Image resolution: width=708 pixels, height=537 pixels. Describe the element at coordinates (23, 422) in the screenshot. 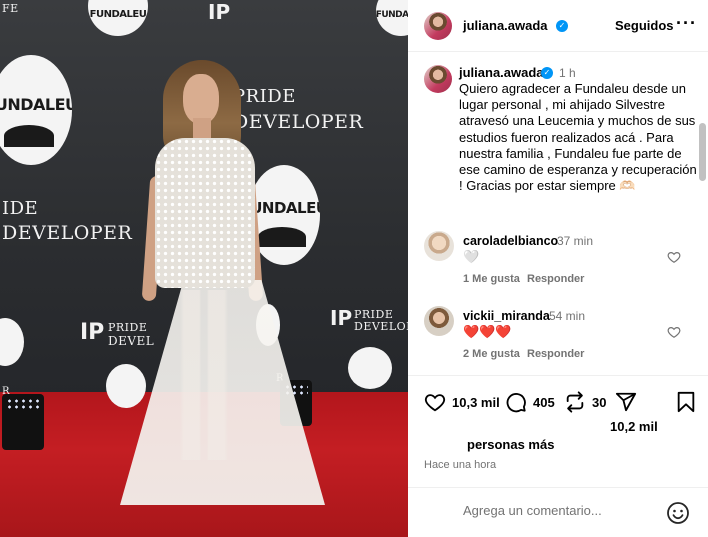

I see `stage-light` at that location.